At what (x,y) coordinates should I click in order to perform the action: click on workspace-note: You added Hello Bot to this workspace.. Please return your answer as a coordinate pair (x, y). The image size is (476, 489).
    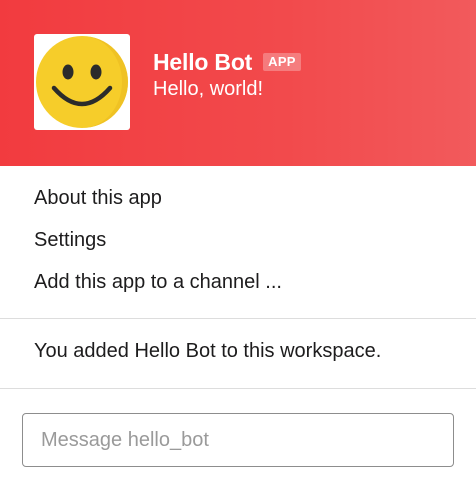
    Looking at the image, I should click on (208, 351).